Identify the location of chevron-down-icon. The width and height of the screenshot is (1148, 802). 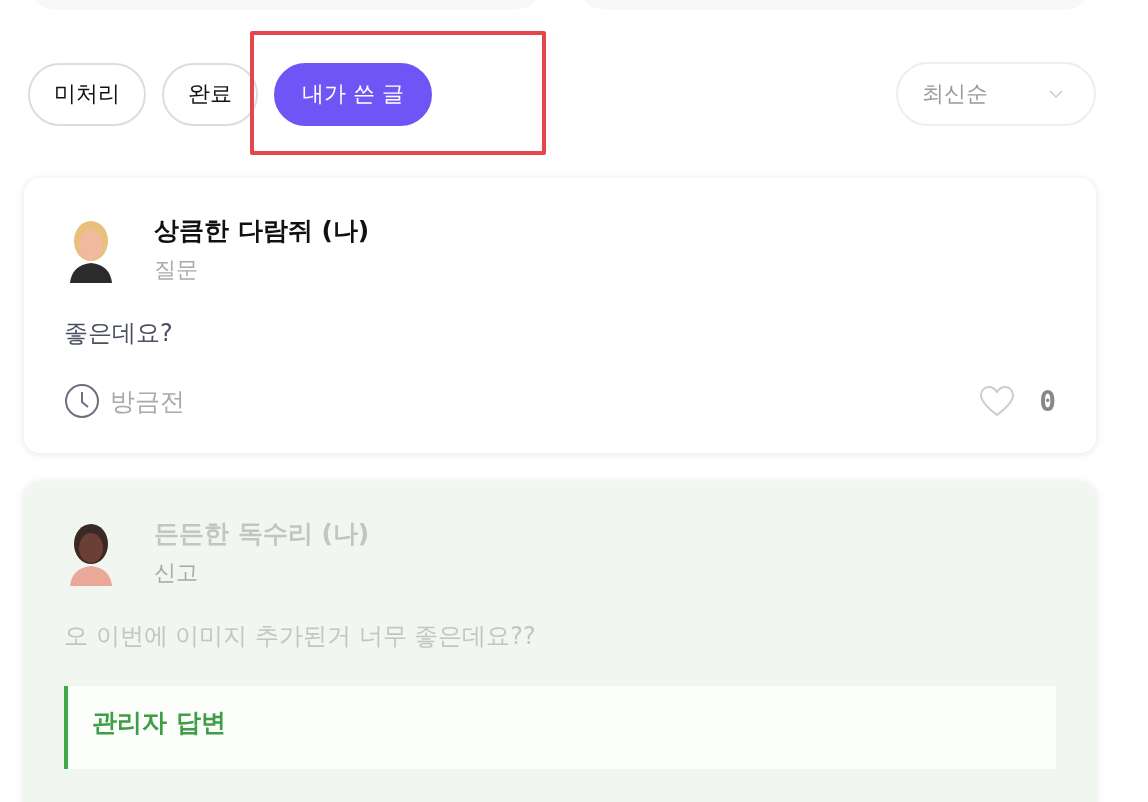
(1056, 94).